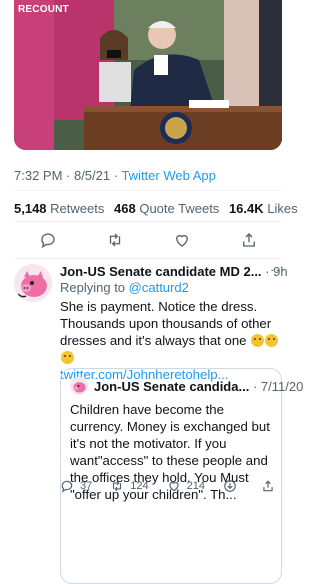 The image size is (320, 584). I want to click on reply-button: 37, so click(76, 486).